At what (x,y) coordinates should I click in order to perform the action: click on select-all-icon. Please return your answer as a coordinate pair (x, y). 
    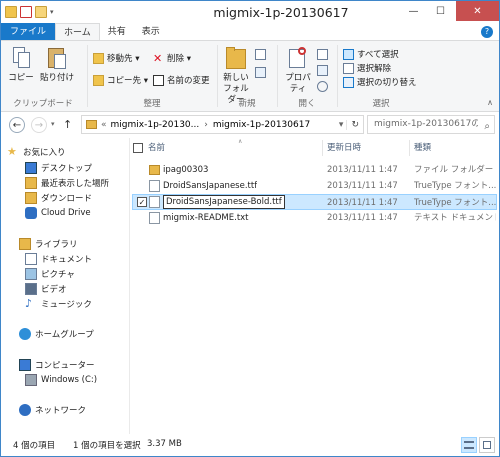
    Looking at the image, I should click on (348, 54).